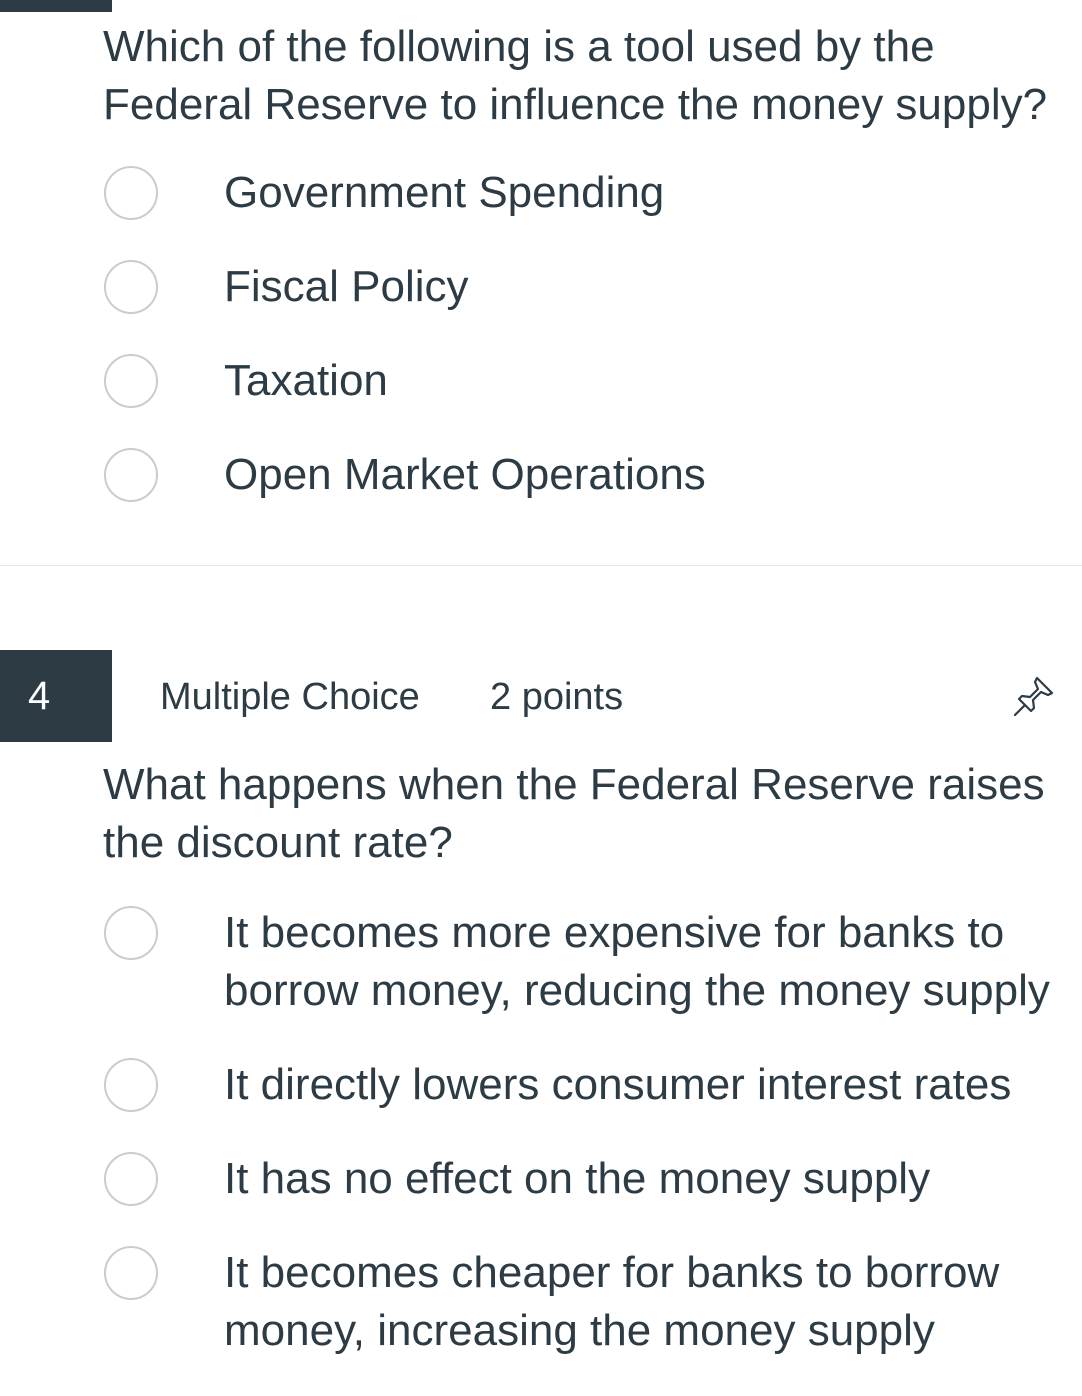  Describe the element at coordinates (541, 381) in the screenshot. I see `answer-option: Taxation` at that location.